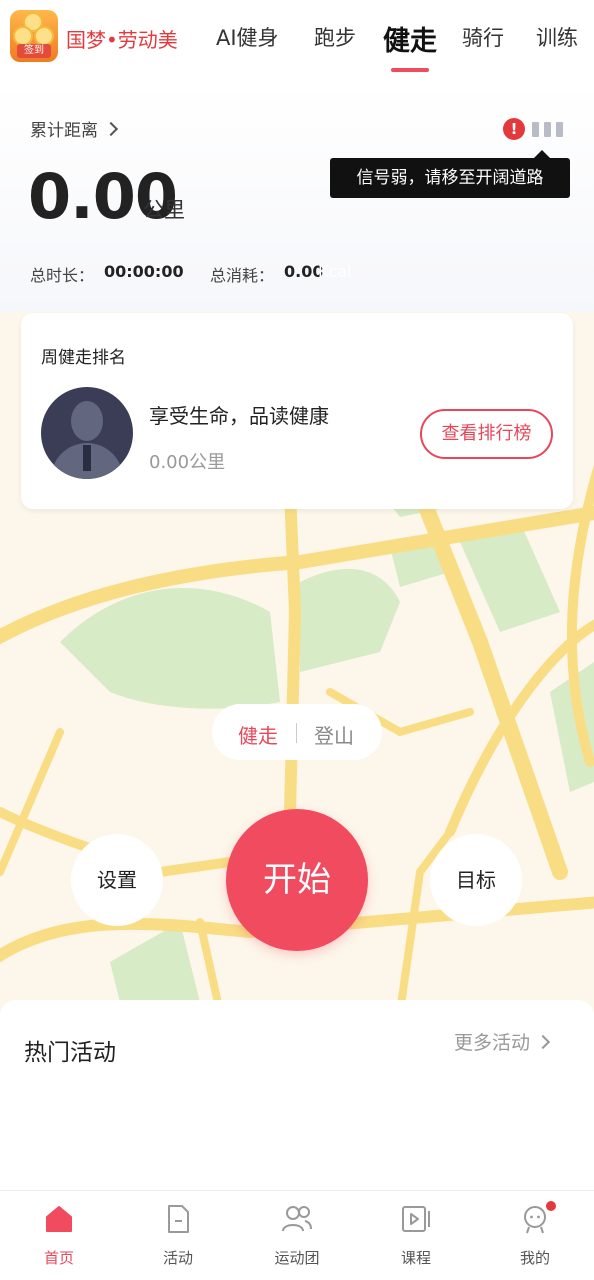 This screenshot has width=594, height=1280. I want to click on mode-walk-option: 健走, so click(258, 734).